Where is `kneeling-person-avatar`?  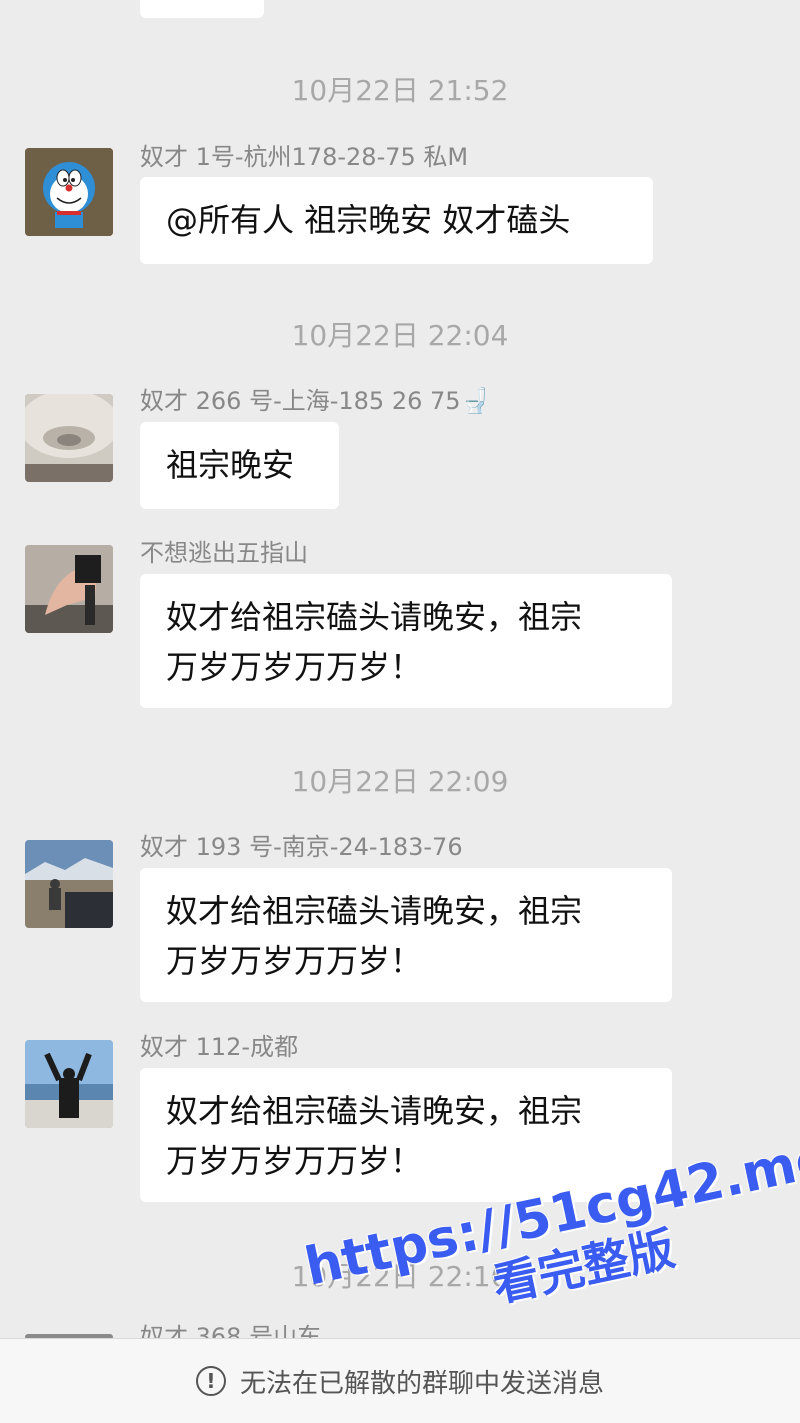 kneeling-person-avatar is located at coordinates (69, 589).